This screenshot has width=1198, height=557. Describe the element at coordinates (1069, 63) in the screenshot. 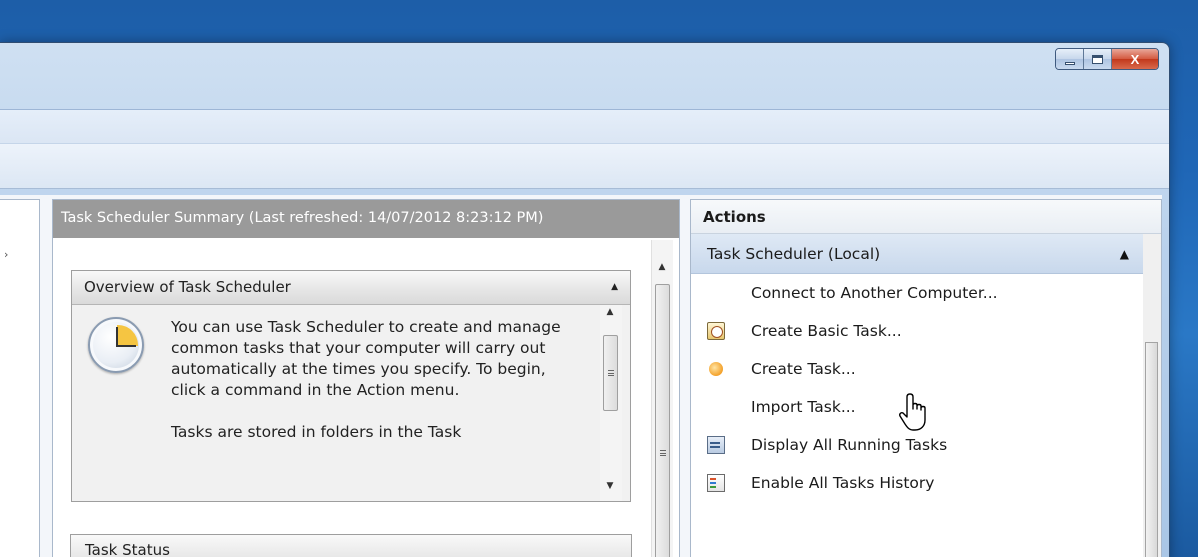

I see `minimize-icon` at that location.